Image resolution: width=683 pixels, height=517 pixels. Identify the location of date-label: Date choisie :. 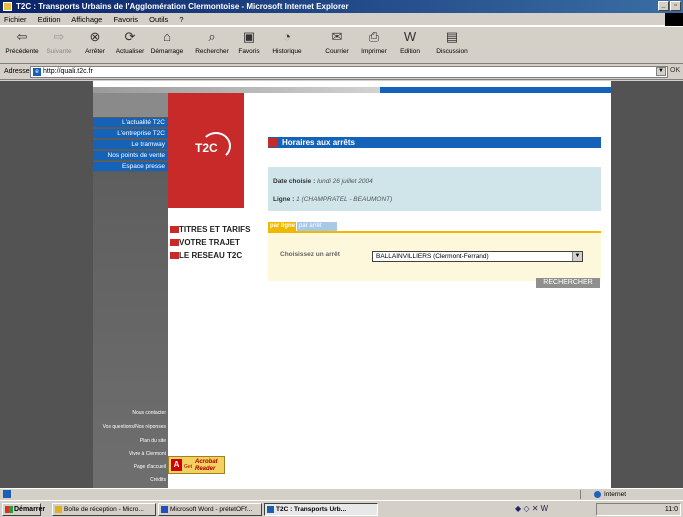
(294, 181).